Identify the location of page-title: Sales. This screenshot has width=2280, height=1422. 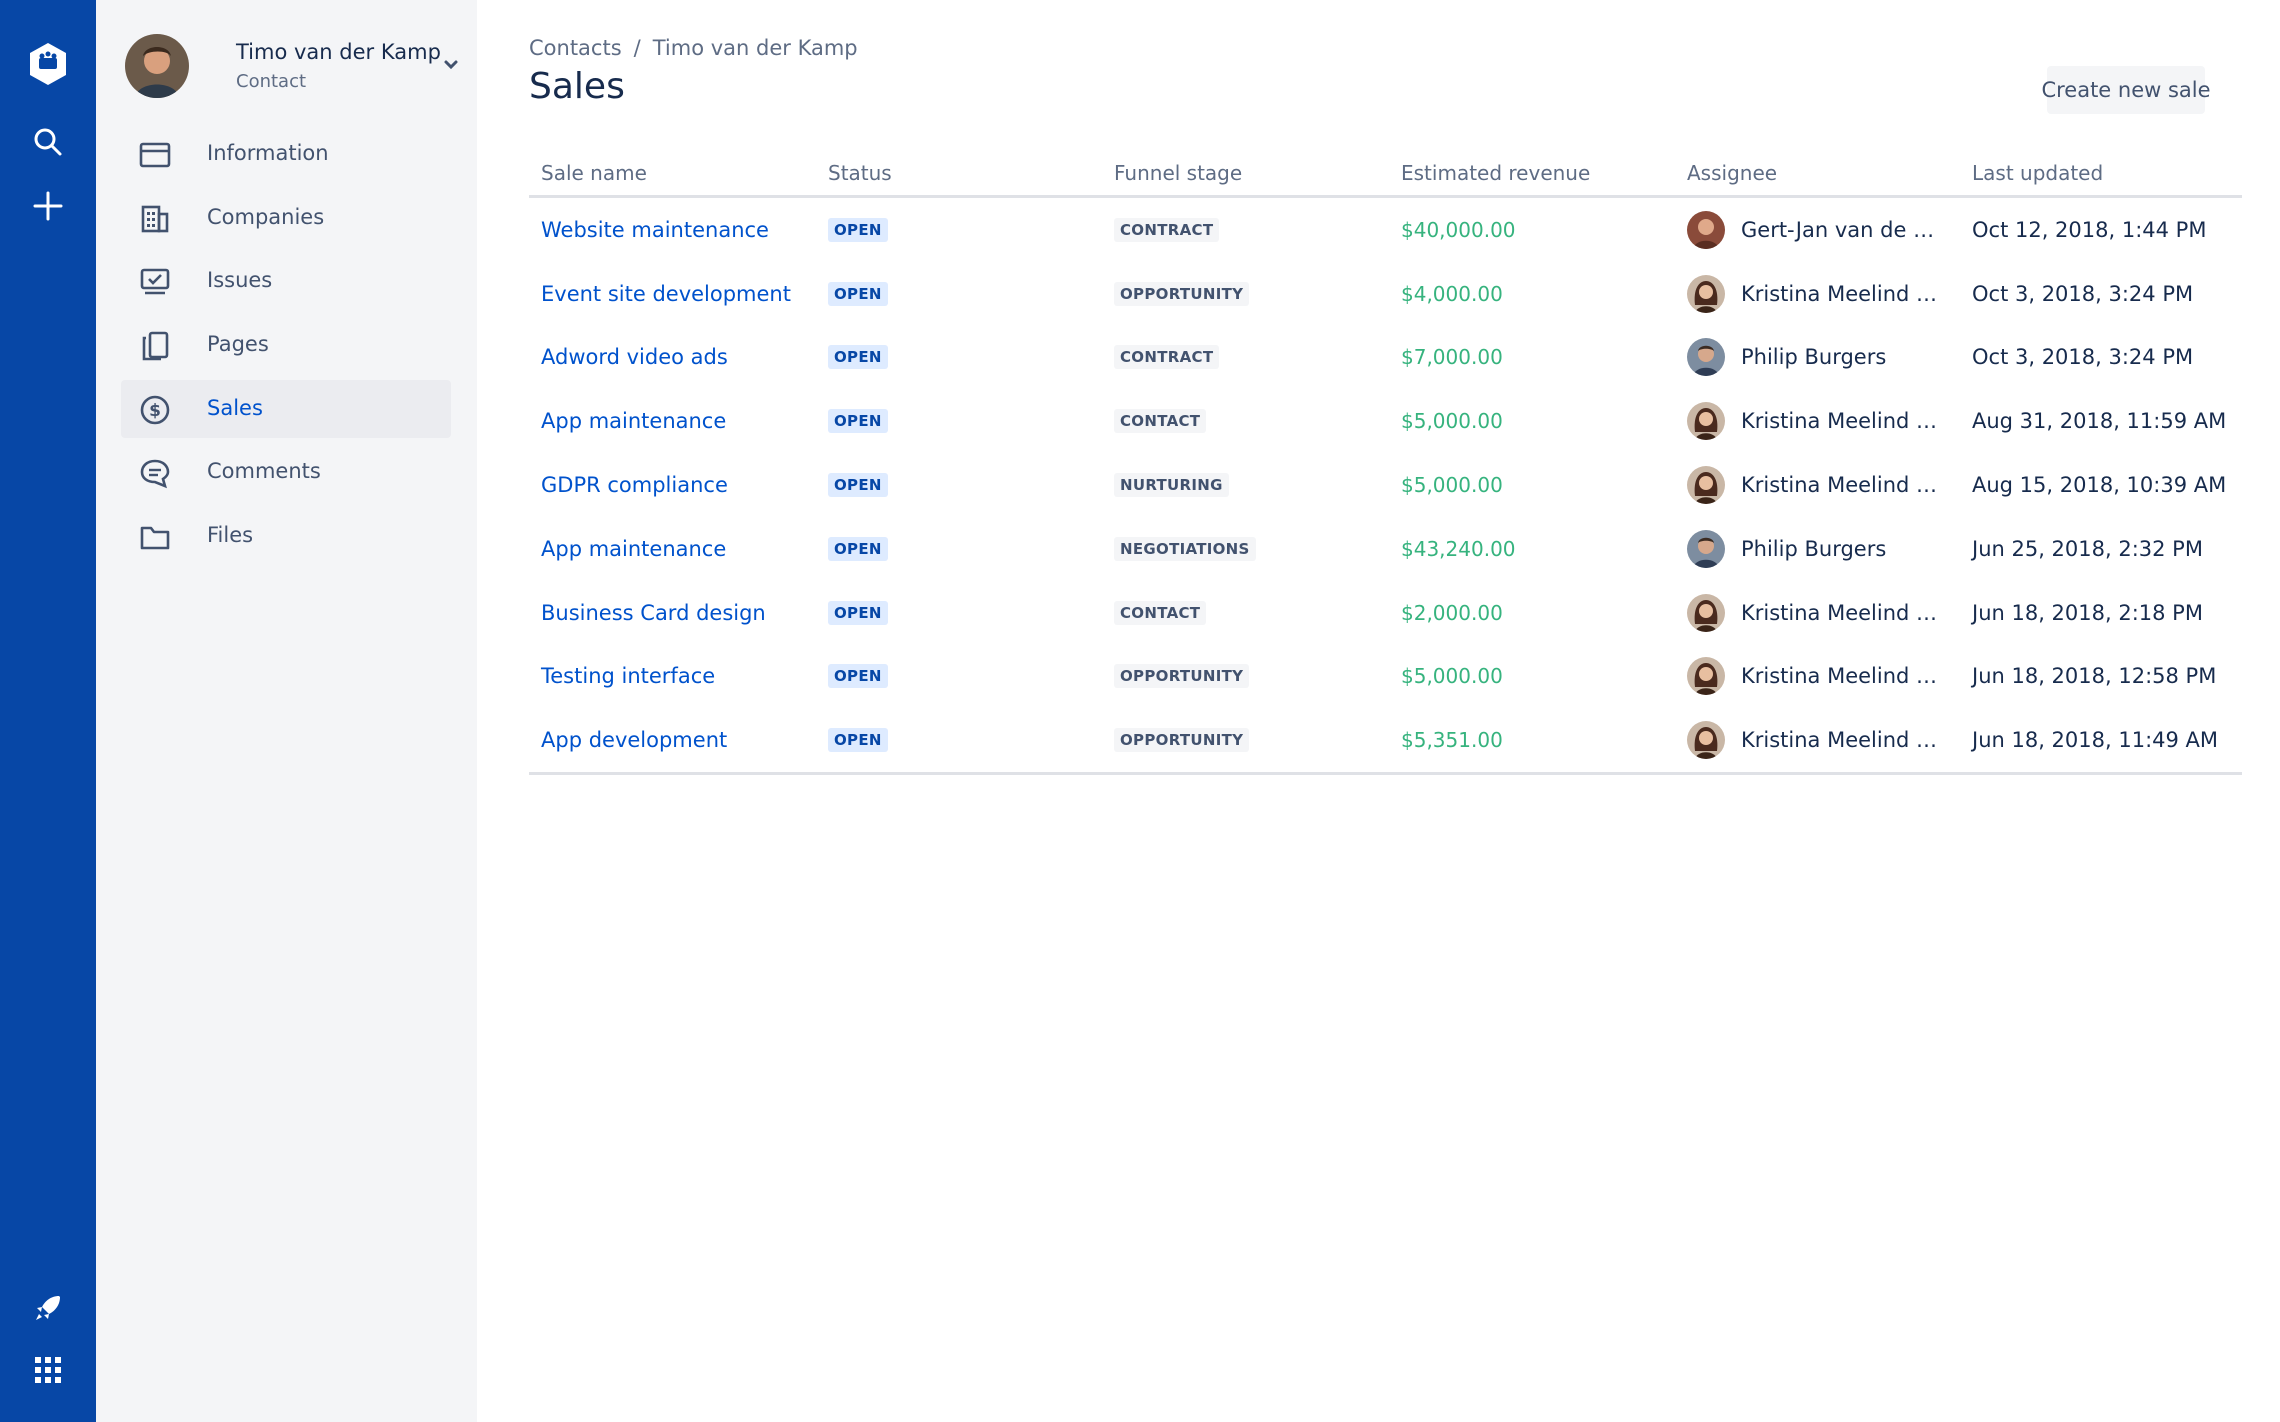
(577, 86).